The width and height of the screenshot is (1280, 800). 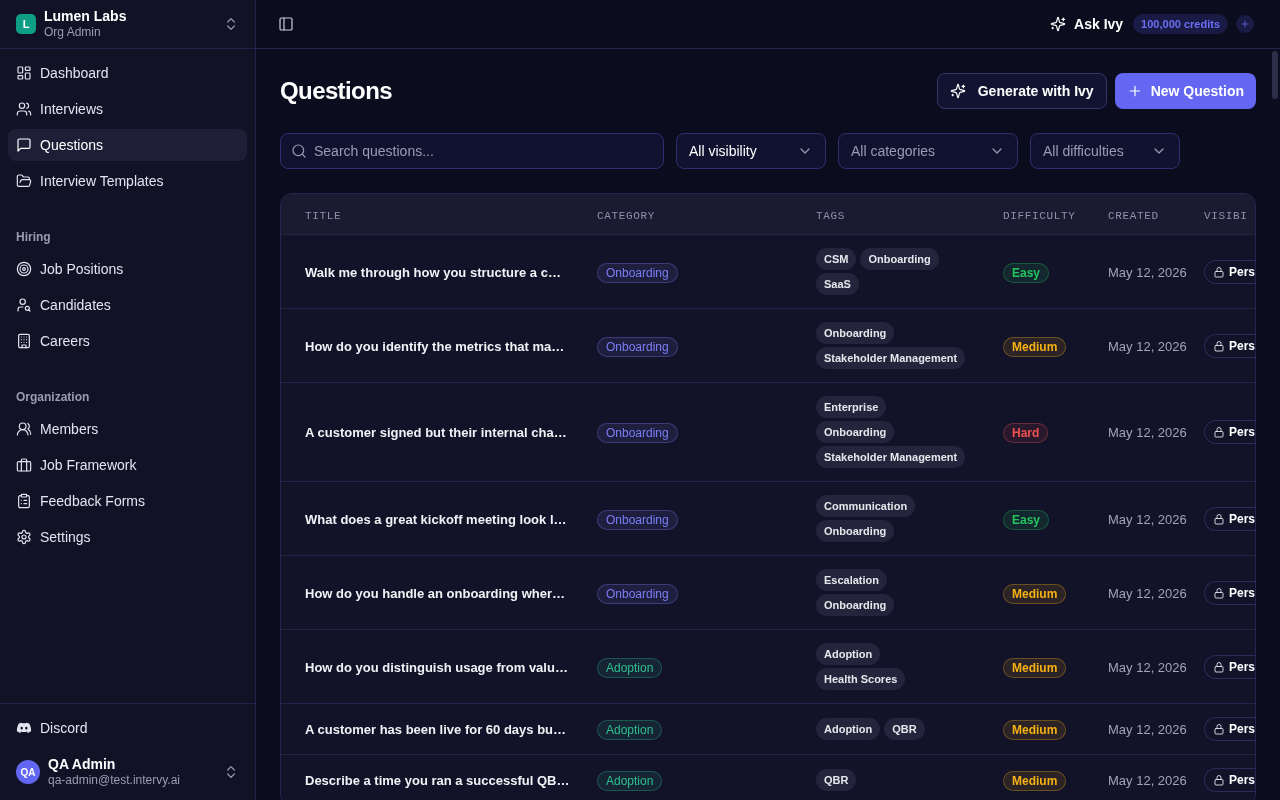 I want to click on page-title: Questions, so click(x=336, y=91).